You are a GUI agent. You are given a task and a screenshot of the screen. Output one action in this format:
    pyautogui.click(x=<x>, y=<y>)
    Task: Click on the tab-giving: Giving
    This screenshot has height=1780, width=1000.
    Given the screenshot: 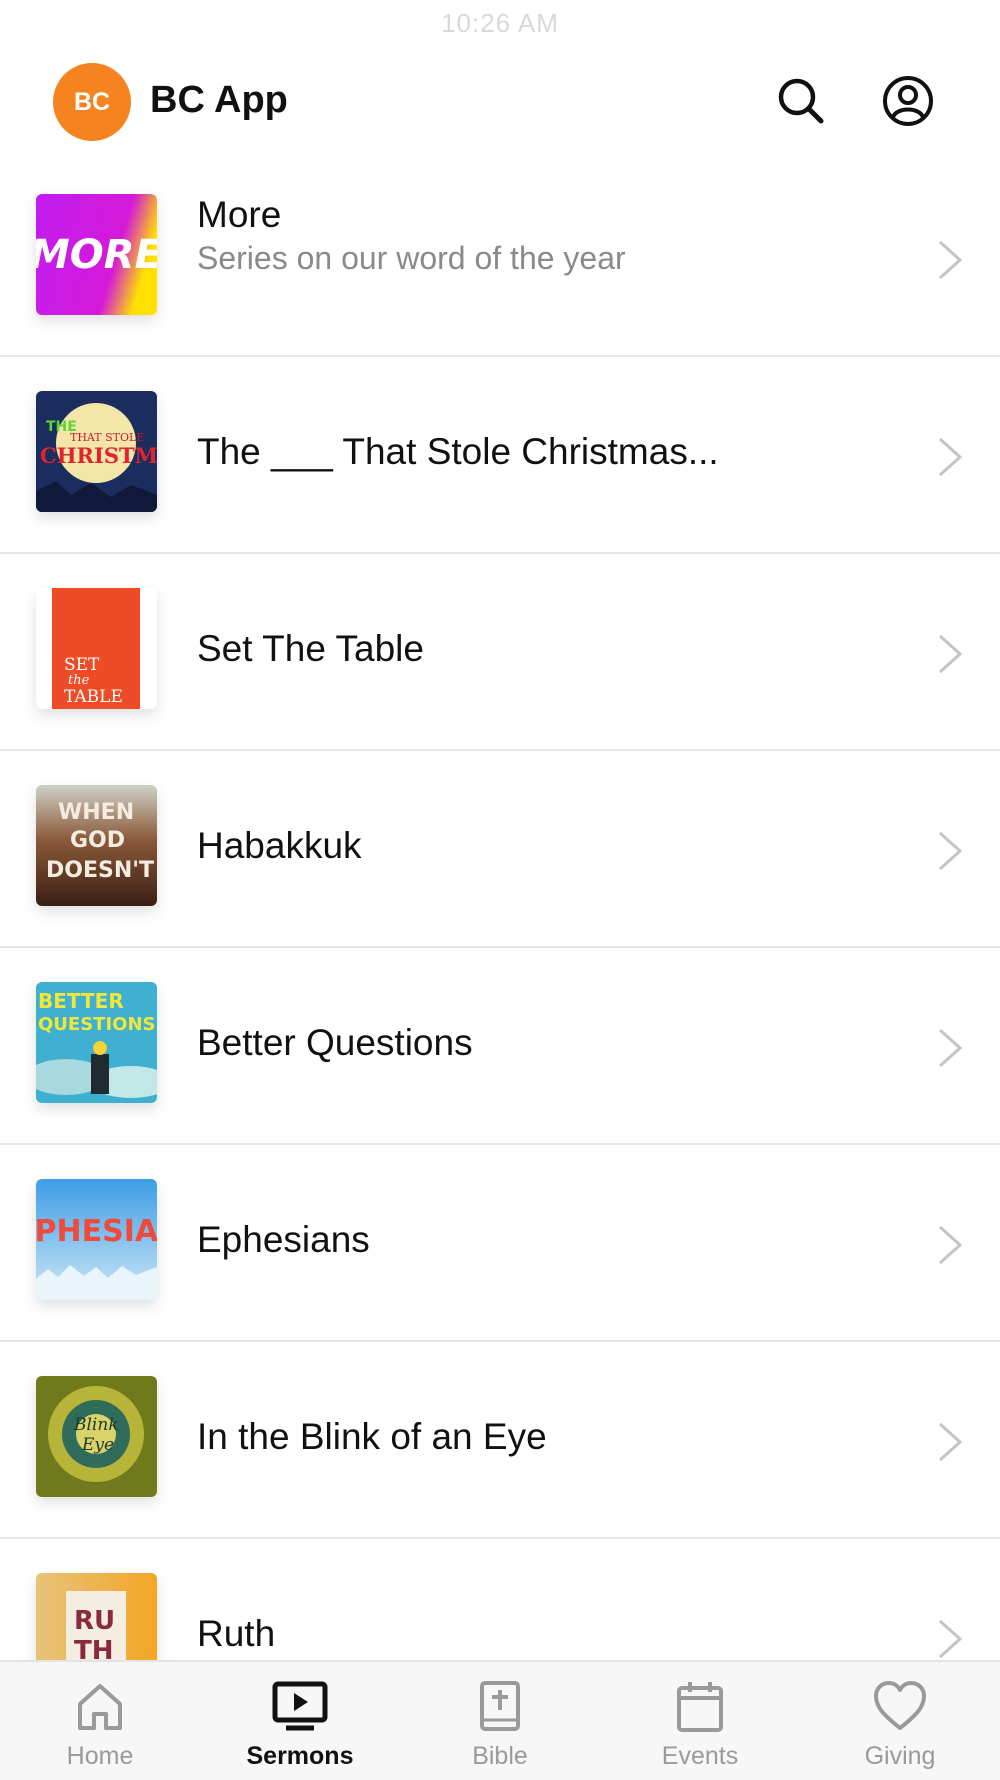 What is the action you would take?
    pyautogui.click(x=900, y=1721)
    